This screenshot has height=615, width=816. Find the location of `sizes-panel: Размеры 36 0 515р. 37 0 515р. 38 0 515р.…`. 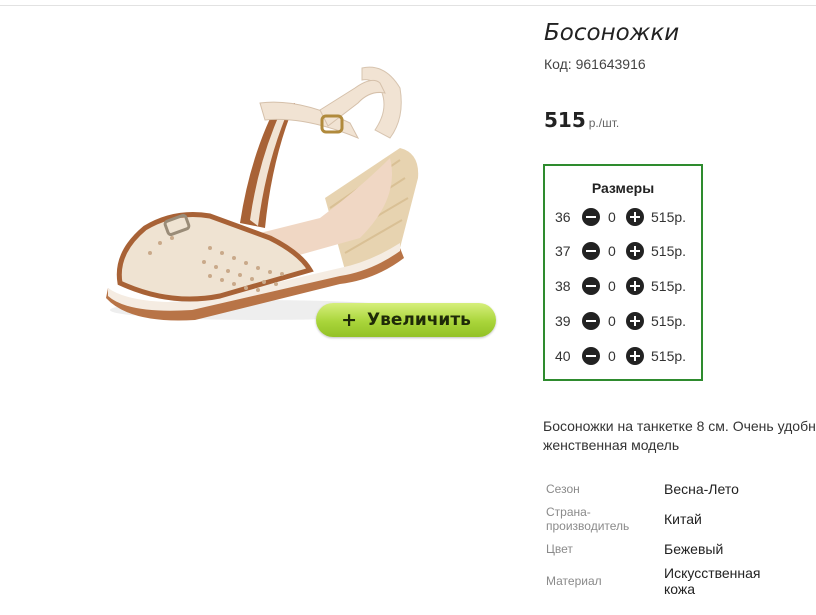

sizes-panel: Размеры 36 0 515р. 37 0 515р. 38 0 515р.… is located at coordinates (623, 272).